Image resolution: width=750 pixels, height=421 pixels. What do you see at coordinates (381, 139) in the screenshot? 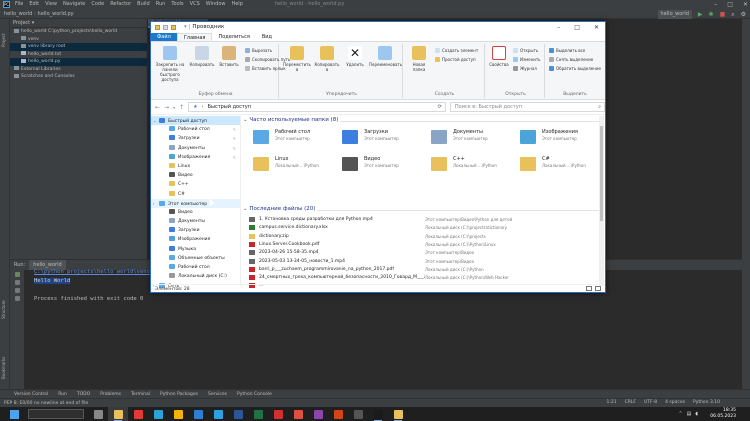
I see `folder-tile: Загрузки Этот компьютер` at bounding box center [381, 139].